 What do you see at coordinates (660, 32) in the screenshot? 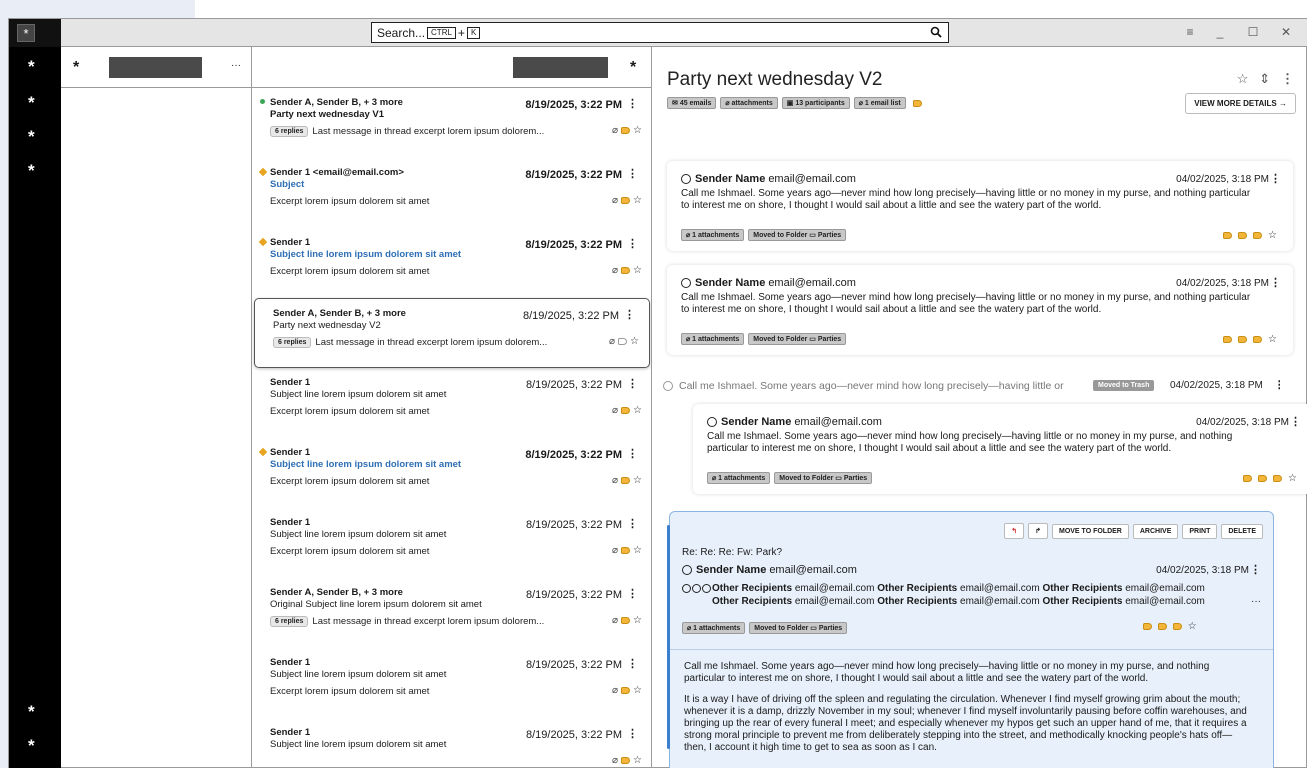
I see `search-input: Search... CTRL + K` at bounding box center [660, 32].